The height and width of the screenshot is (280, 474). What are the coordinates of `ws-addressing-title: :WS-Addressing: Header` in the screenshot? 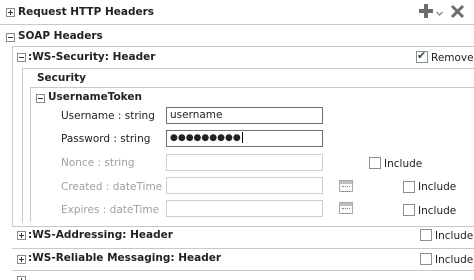 It's located at (100, 235).